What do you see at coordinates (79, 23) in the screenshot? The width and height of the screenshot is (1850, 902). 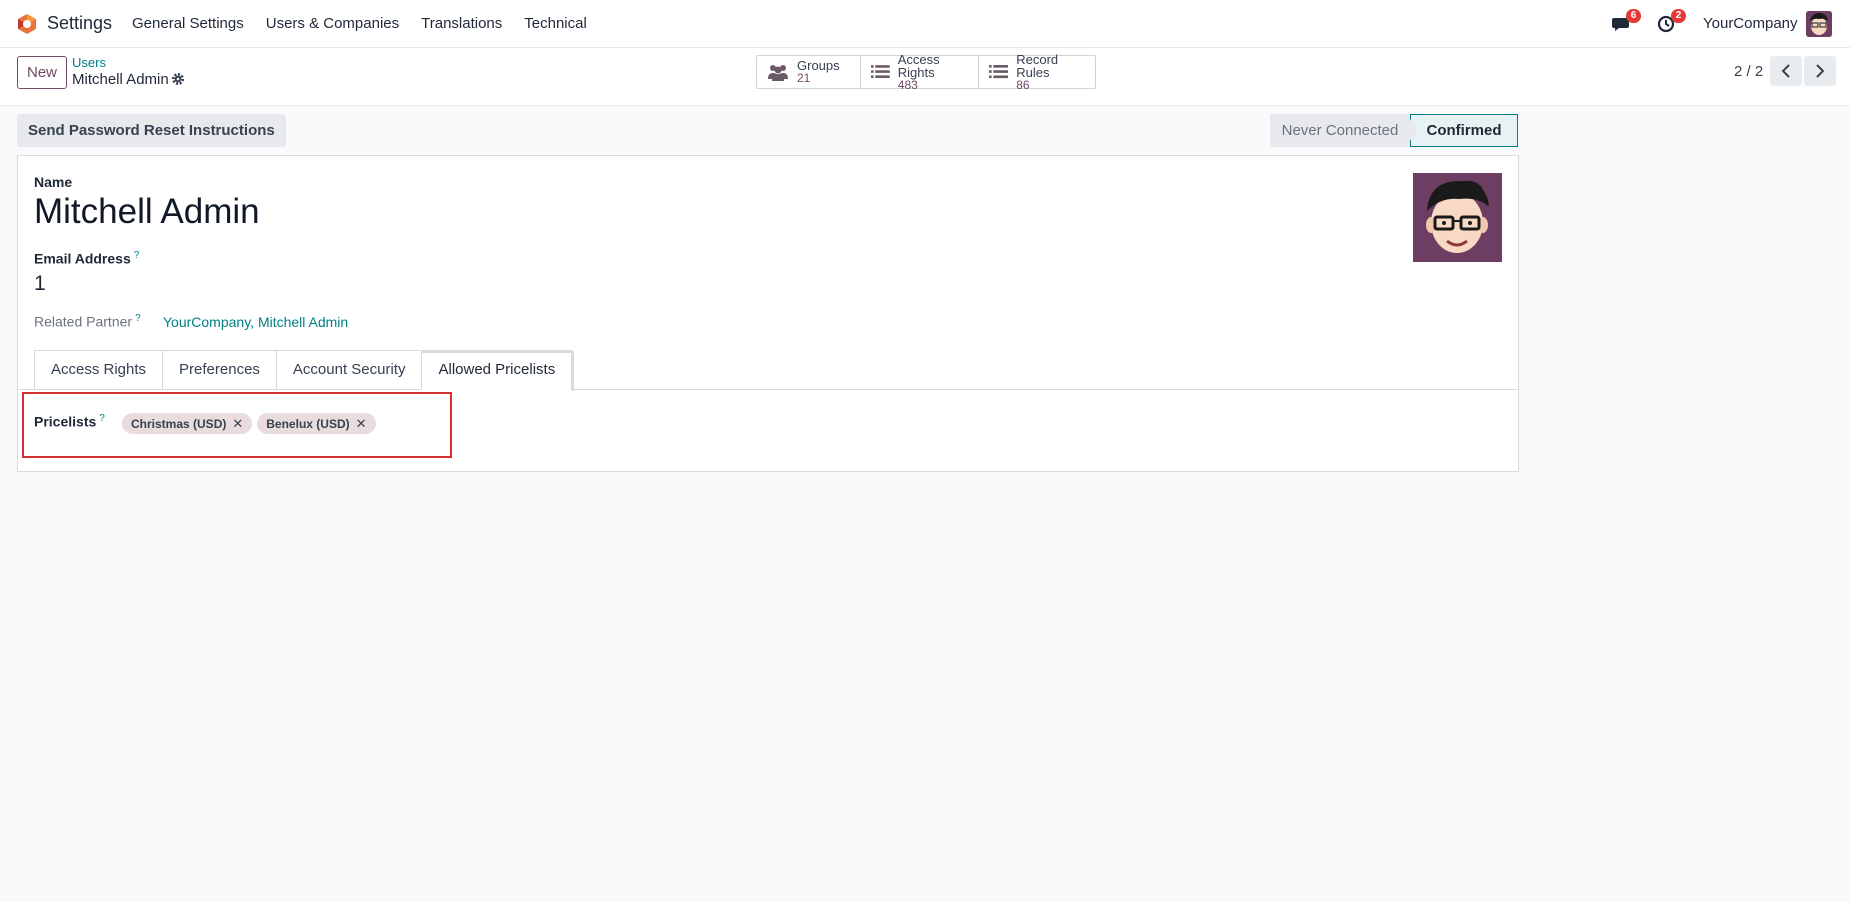 I see `app-name: Settings` at bounding box center [79, 23].